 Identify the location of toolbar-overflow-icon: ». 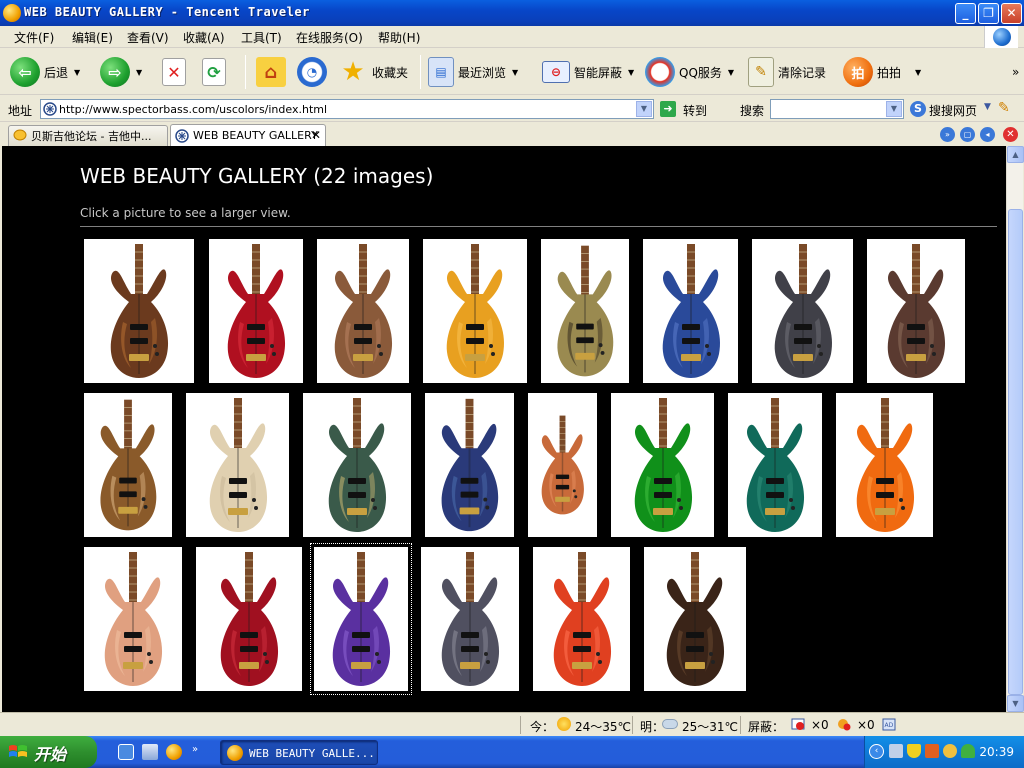
(1015, 72).